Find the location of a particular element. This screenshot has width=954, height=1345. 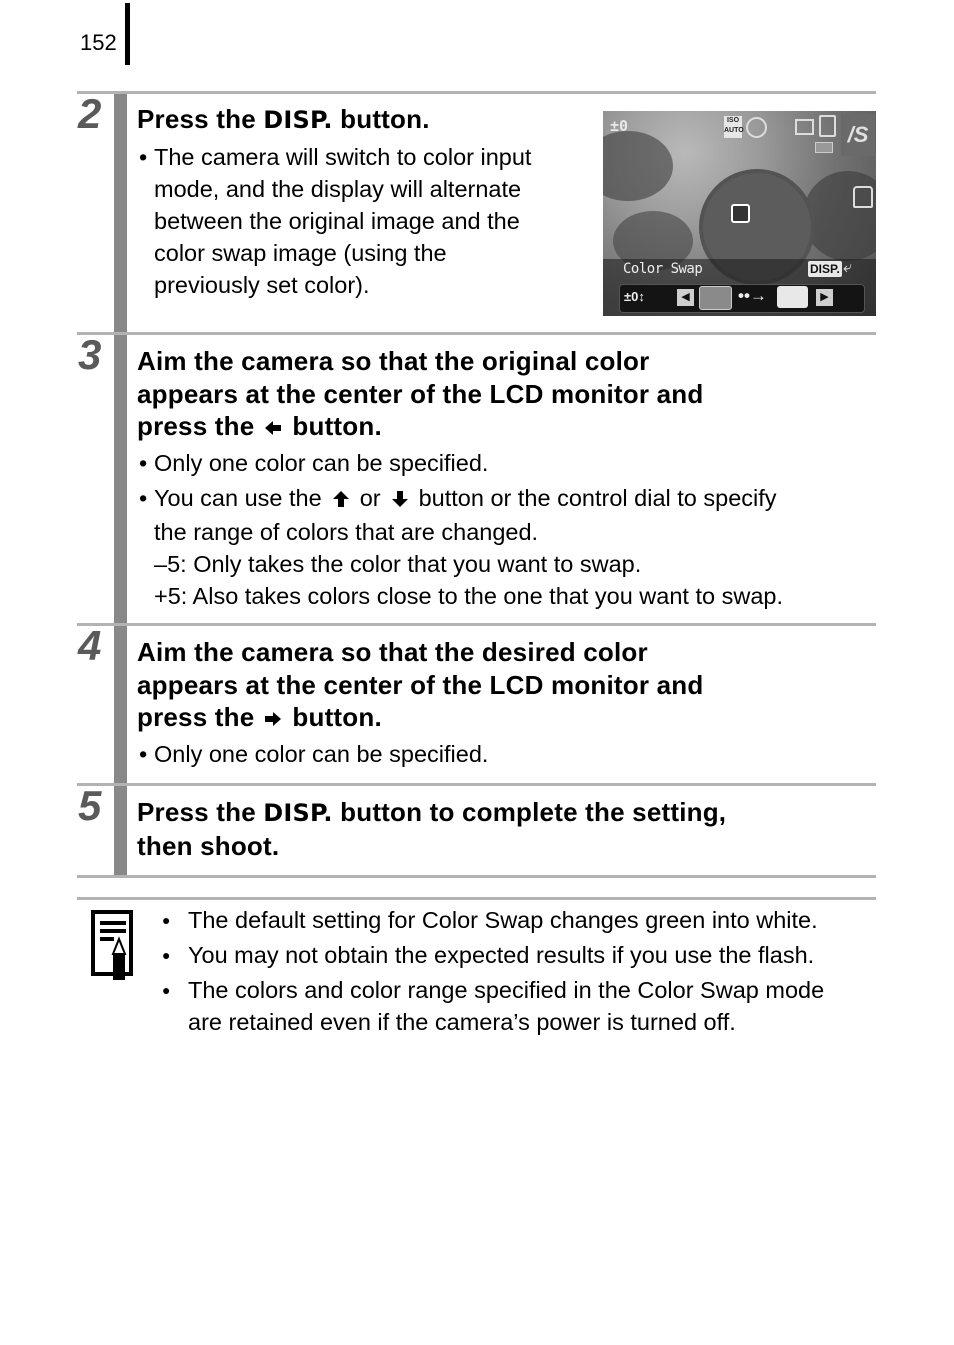

step-title: Press the DISP. button. is located at coordinates (283, 120).